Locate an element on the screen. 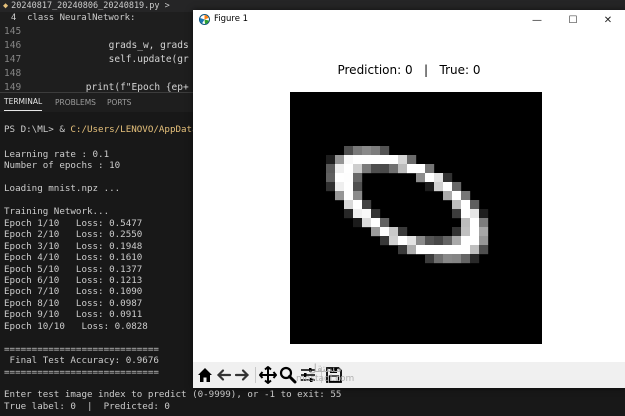 This screenshot has width=625, height=416. terminal-line: True label: 0 | Predicted: 0 is located at coordinates (87, 406).